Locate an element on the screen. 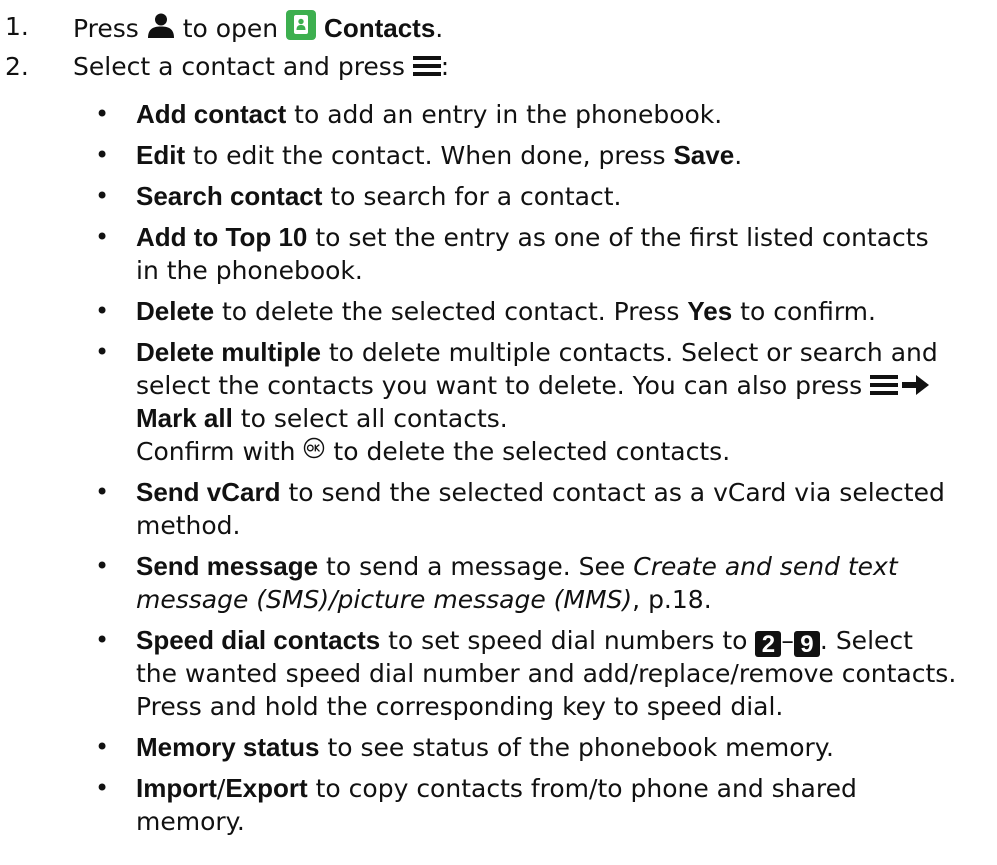  step-text: Select a contact and press is located at coordinates (243, 66).